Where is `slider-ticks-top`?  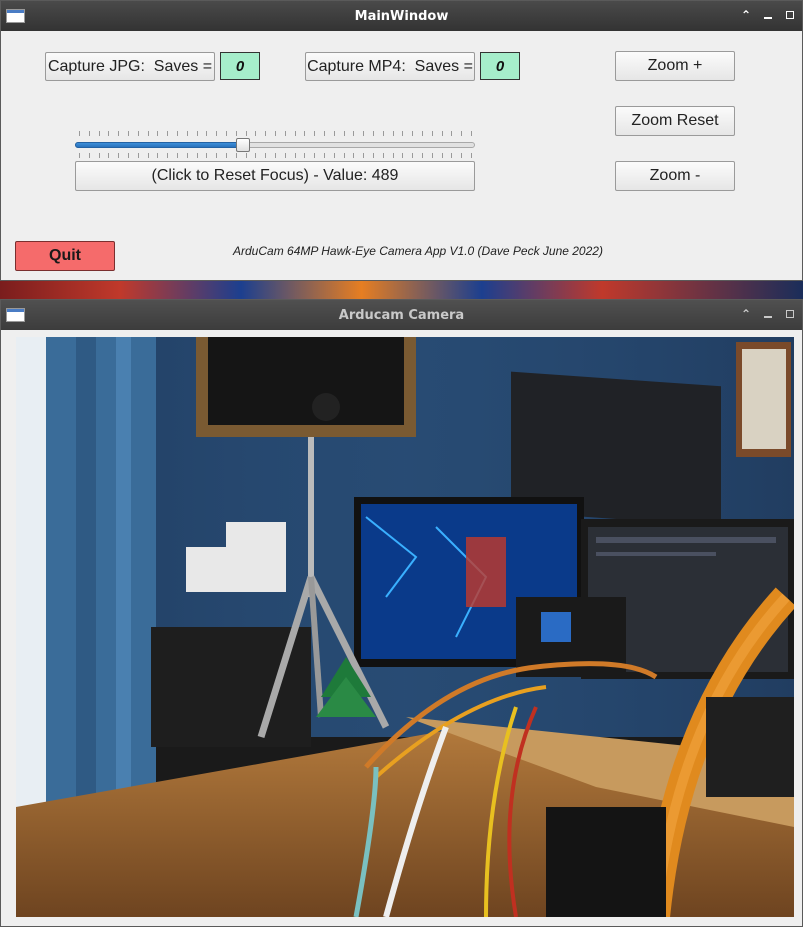 slider-ticks-top is located at coordinates (275, 133).